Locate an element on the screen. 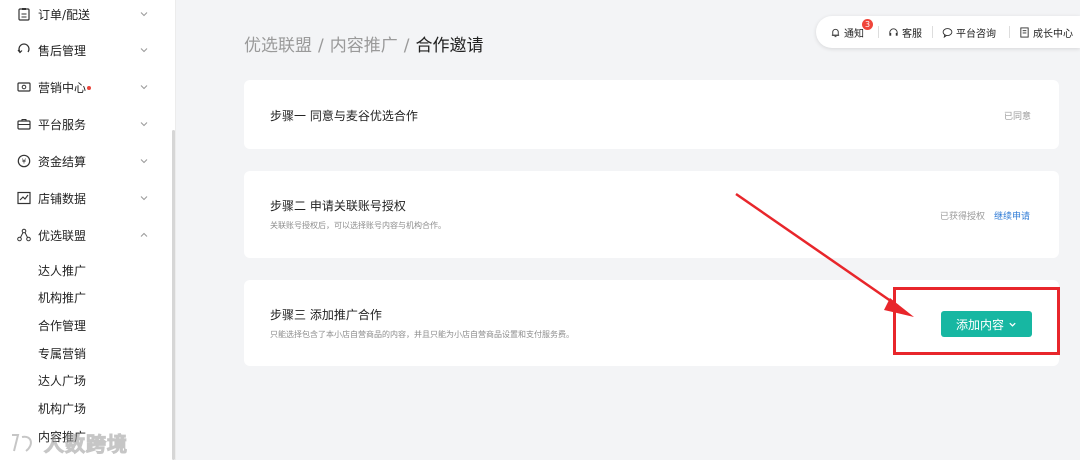  breadcrumb: 优选联盟 / 内容推广 / 合作邀请 is located at coordinates (363, 43).